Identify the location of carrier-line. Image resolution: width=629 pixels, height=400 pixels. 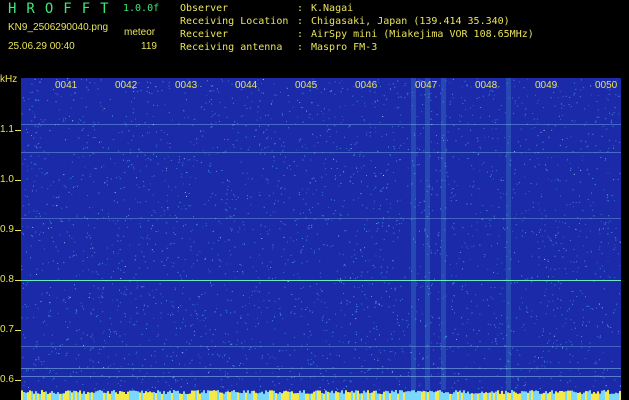
(321, 346).